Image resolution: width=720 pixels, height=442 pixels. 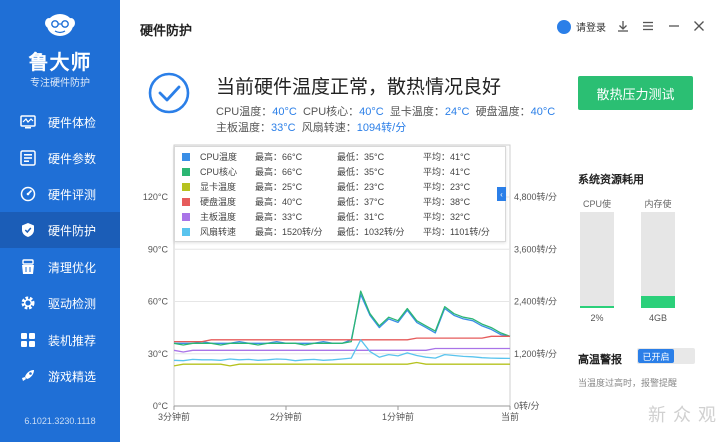 I want to click on sidebar-item-driver-check: 驱动检测, so click(x=60, y=303).